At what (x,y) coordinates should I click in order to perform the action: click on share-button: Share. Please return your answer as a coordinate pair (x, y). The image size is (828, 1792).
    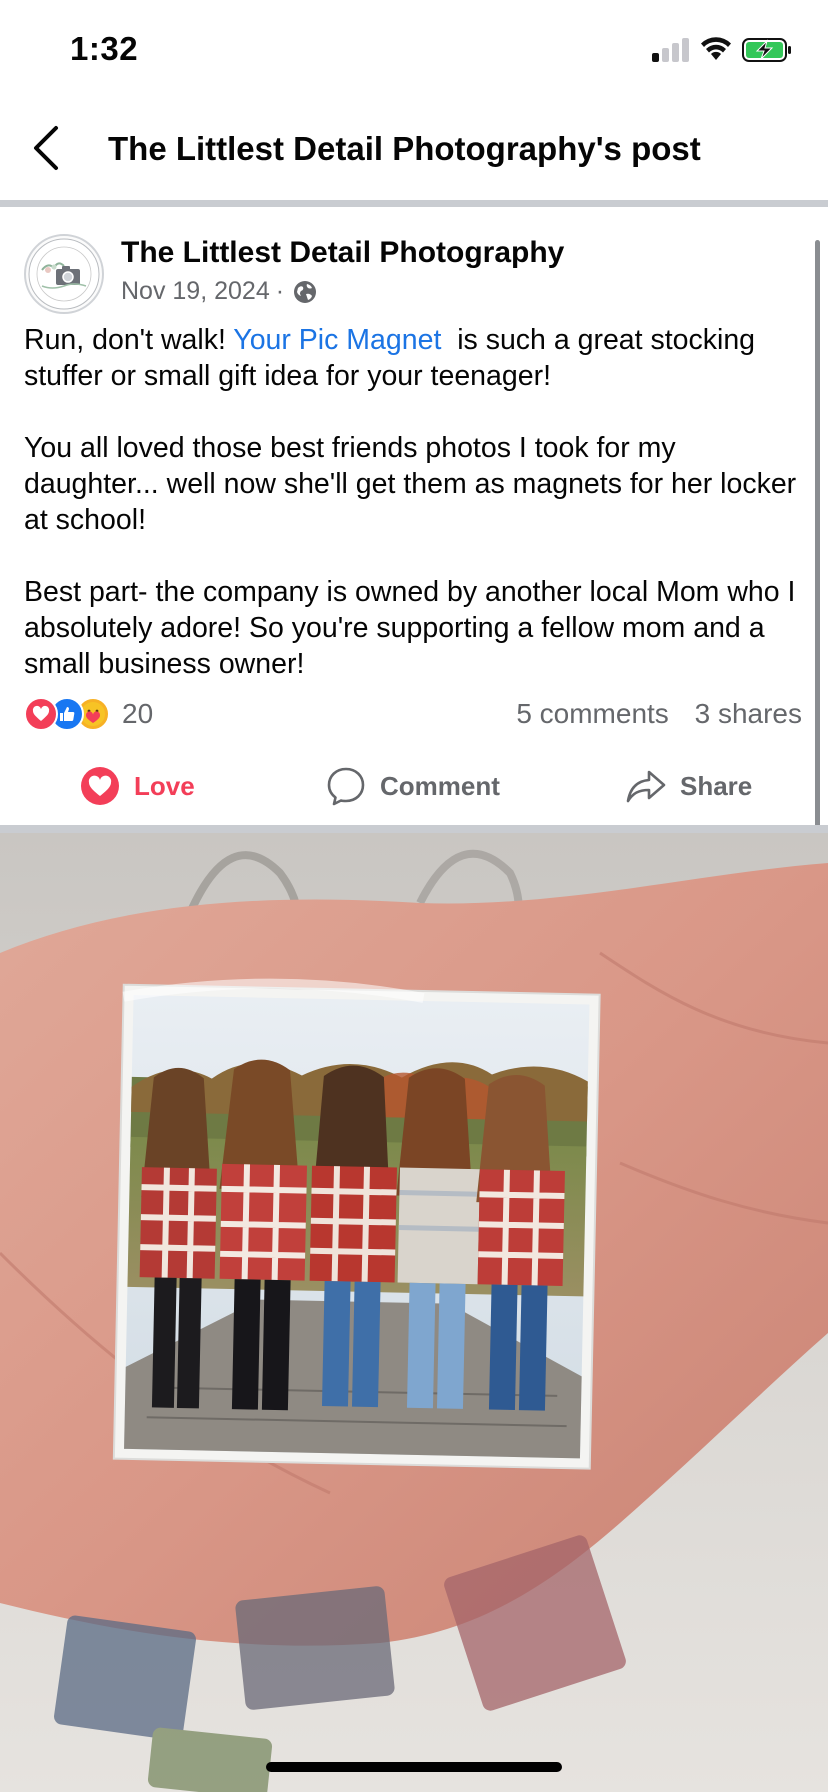
    Looking at the image, I should click on (689, 786).